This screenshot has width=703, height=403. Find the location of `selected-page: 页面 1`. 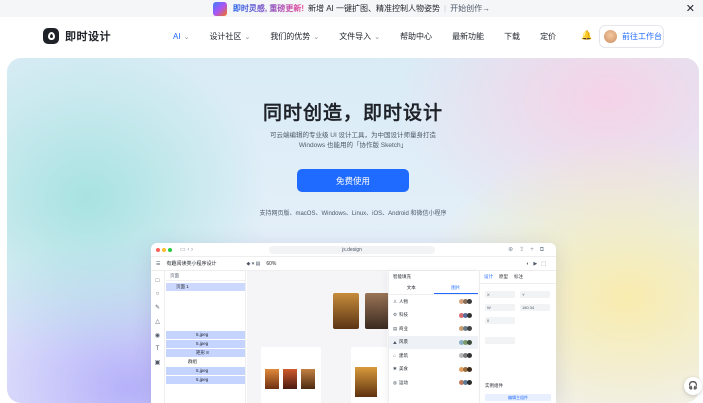

selected-page: 页面 1 is located at coordinates (205, 287).